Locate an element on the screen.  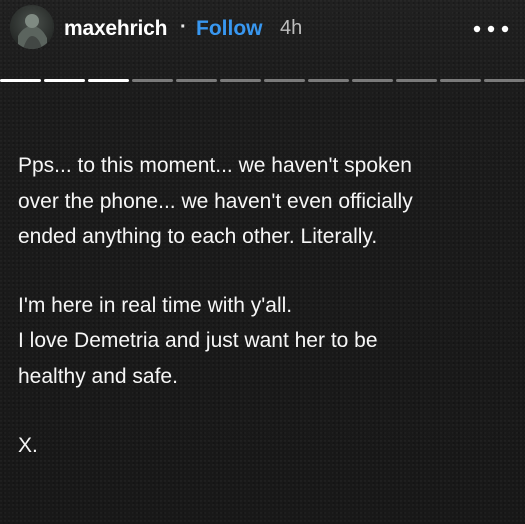
more-options-button is located at coordinates (491, 29).